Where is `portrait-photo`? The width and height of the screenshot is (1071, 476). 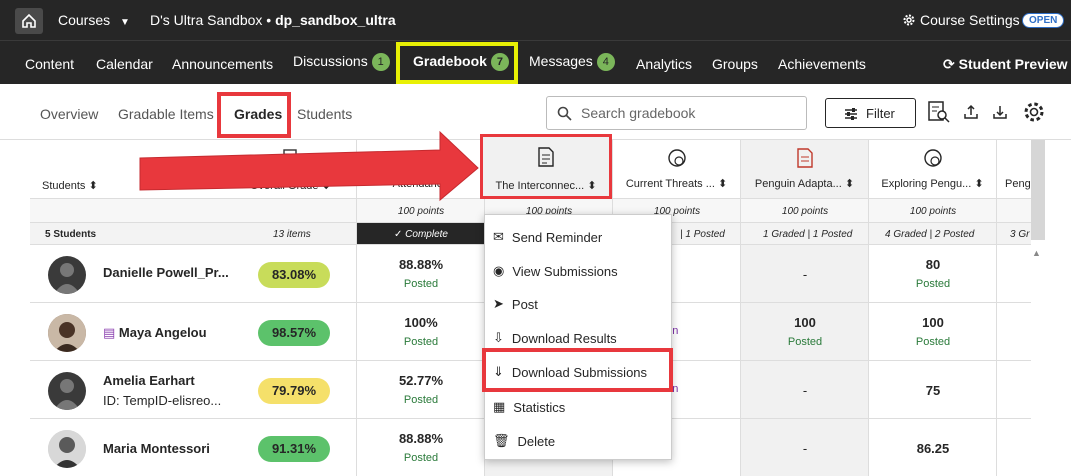
portrait-photo is located at coordinates (67, 333).